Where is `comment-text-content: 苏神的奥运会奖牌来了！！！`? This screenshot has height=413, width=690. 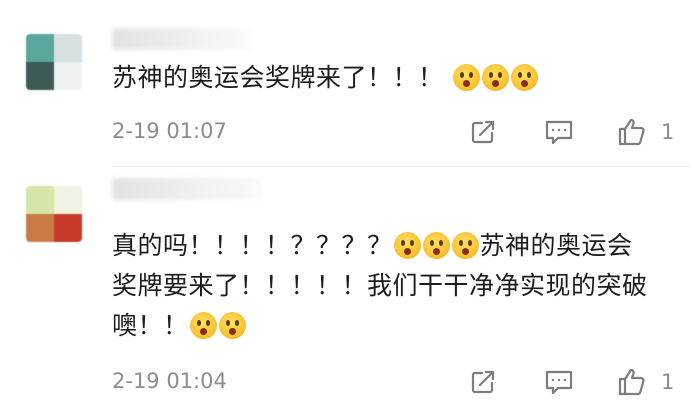 comment-text-content: 苏神的奥运会奖牌来了！！！ is located at coordinates (278, 77).